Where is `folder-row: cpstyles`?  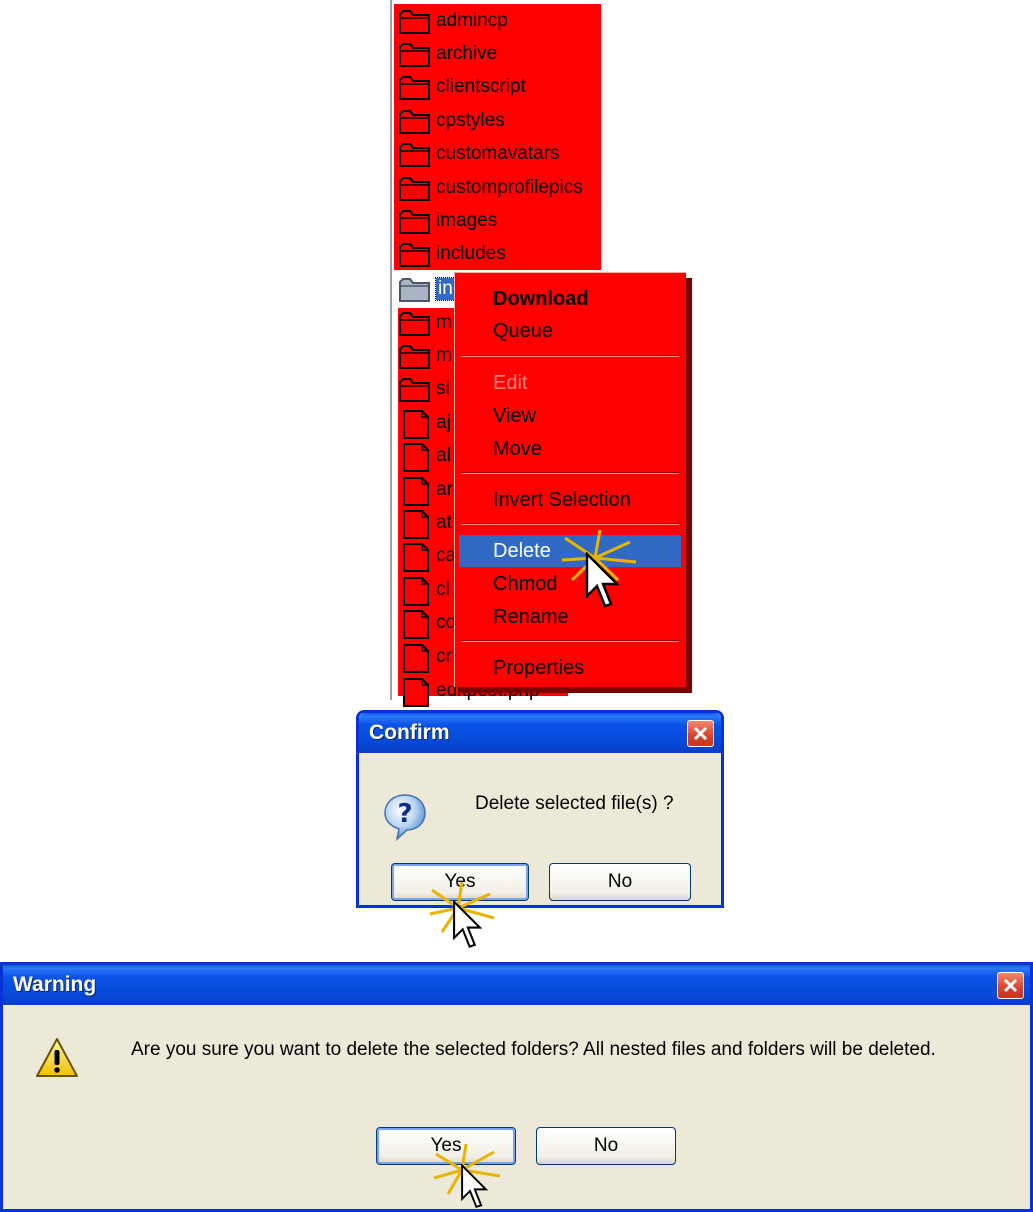
folder-row: cpstyles is located at coordinates (528, 120).